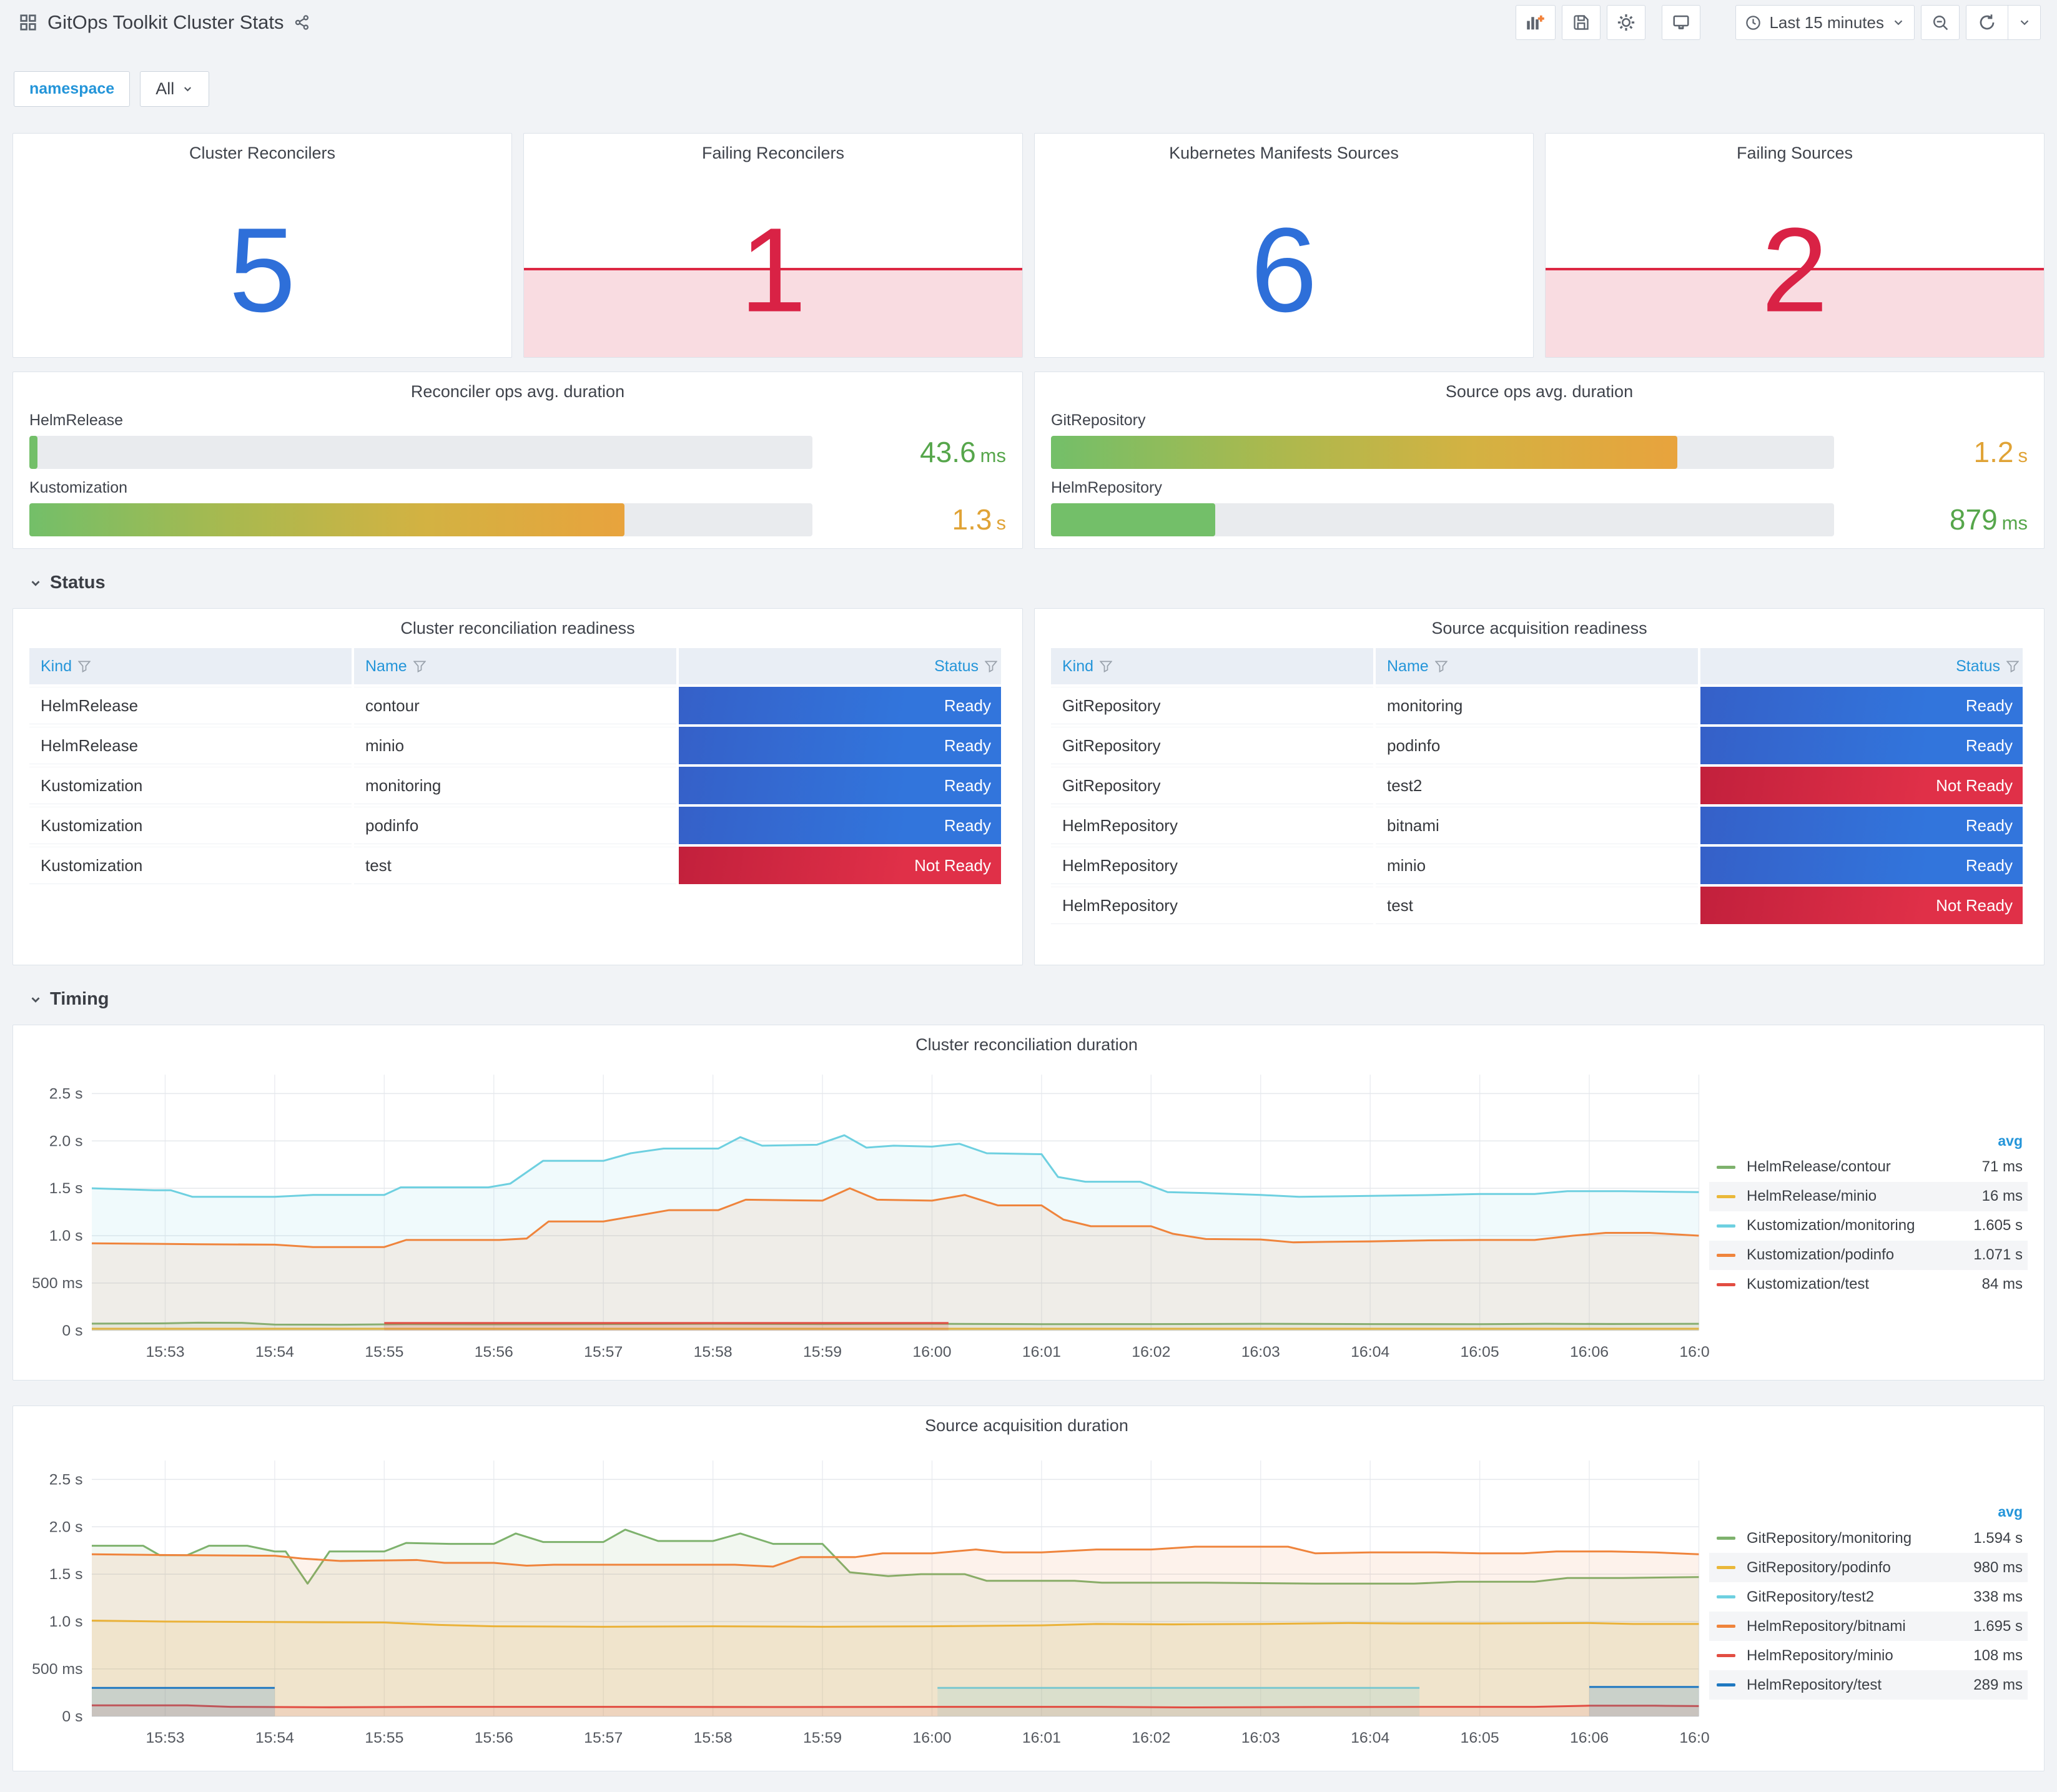  I want to click on panel-title: Source ops avg. duration, so click(1539, 386).